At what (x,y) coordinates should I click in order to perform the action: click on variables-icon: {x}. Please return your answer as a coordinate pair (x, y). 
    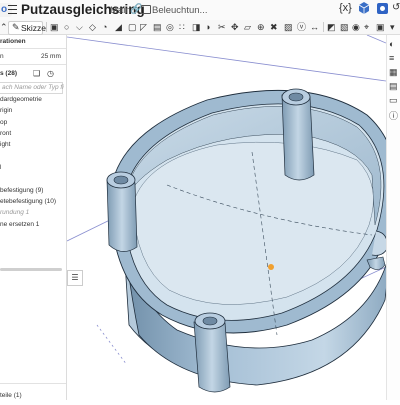
    Looking at the image, I should click on (345, 8).